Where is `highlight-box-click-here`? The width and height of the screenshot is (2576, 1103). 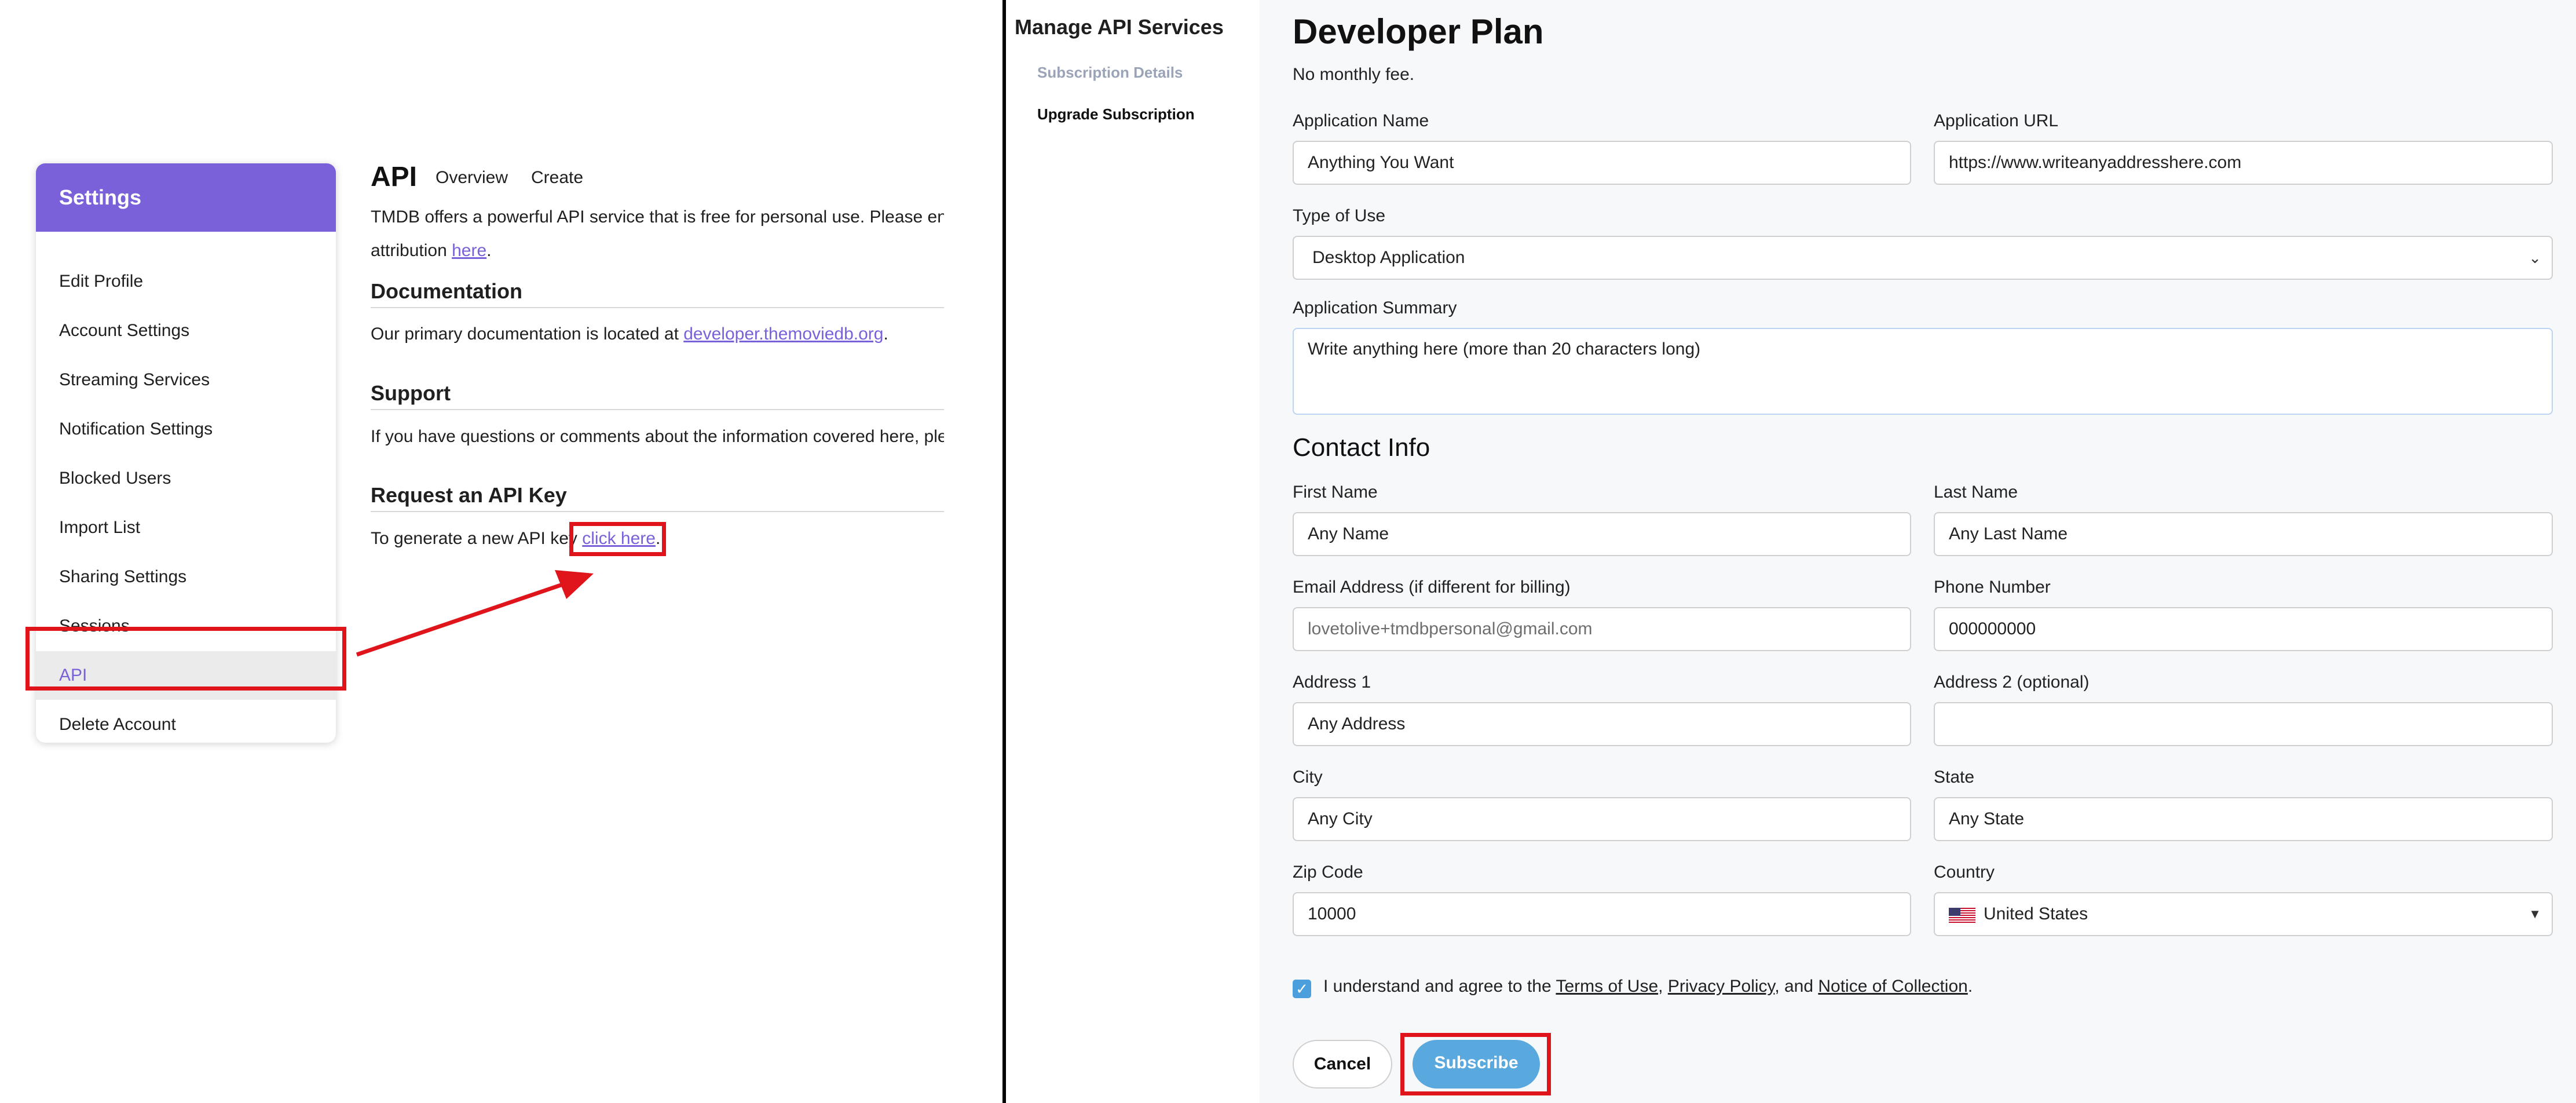
highlight-box-click-here is located at coordinates (617, 539).